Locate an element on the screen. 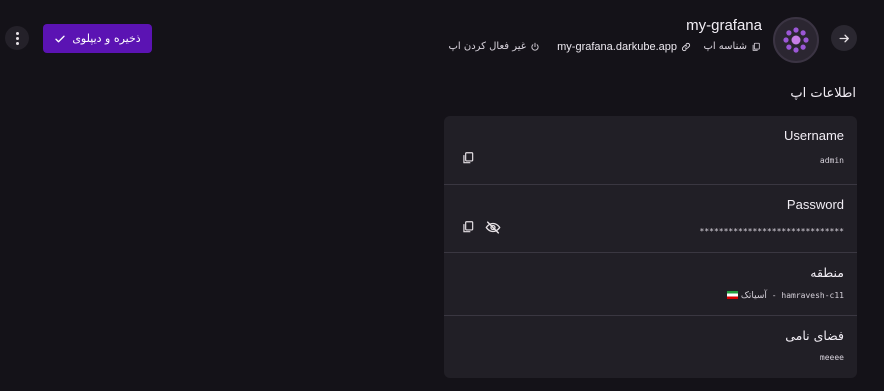 The image size is (884, 391). arrow-right-icon is located at coordinates (844, 38).